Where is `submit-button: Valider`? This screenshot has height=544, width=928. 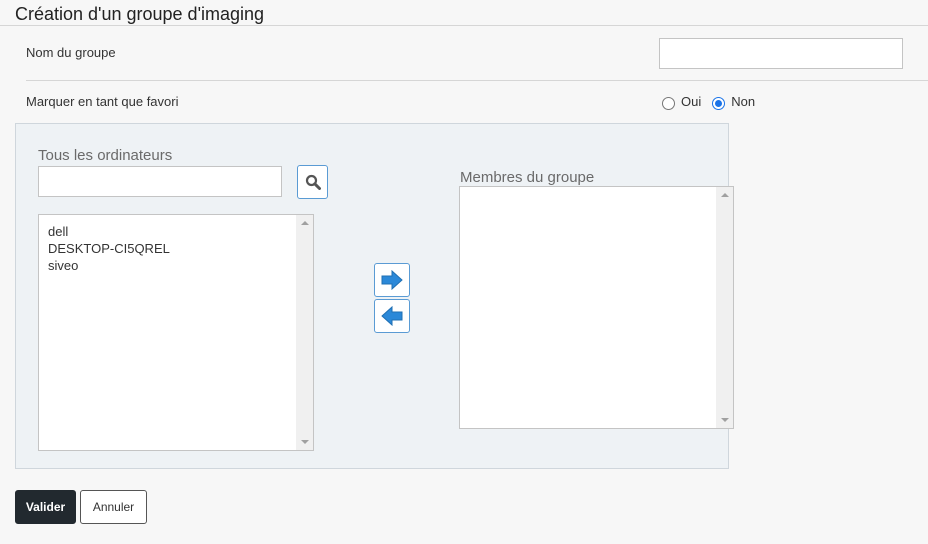 submit-button: Valider is located at coordinates (45, 507).